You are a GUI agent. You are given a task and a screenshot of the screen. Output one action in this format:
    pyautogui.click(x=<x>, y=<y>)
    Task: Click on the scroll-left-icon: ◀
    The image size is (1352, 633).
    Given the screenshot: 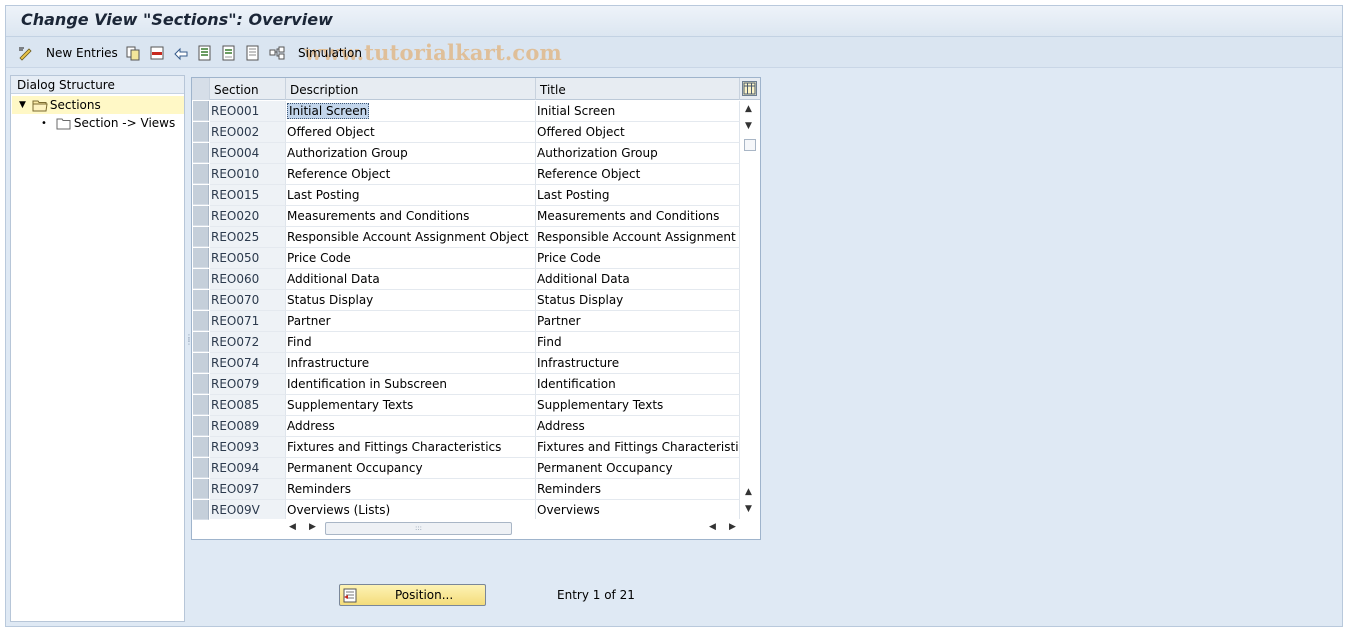 What is the action you would take?
    pyautogui.click(x=292, y=527)
    